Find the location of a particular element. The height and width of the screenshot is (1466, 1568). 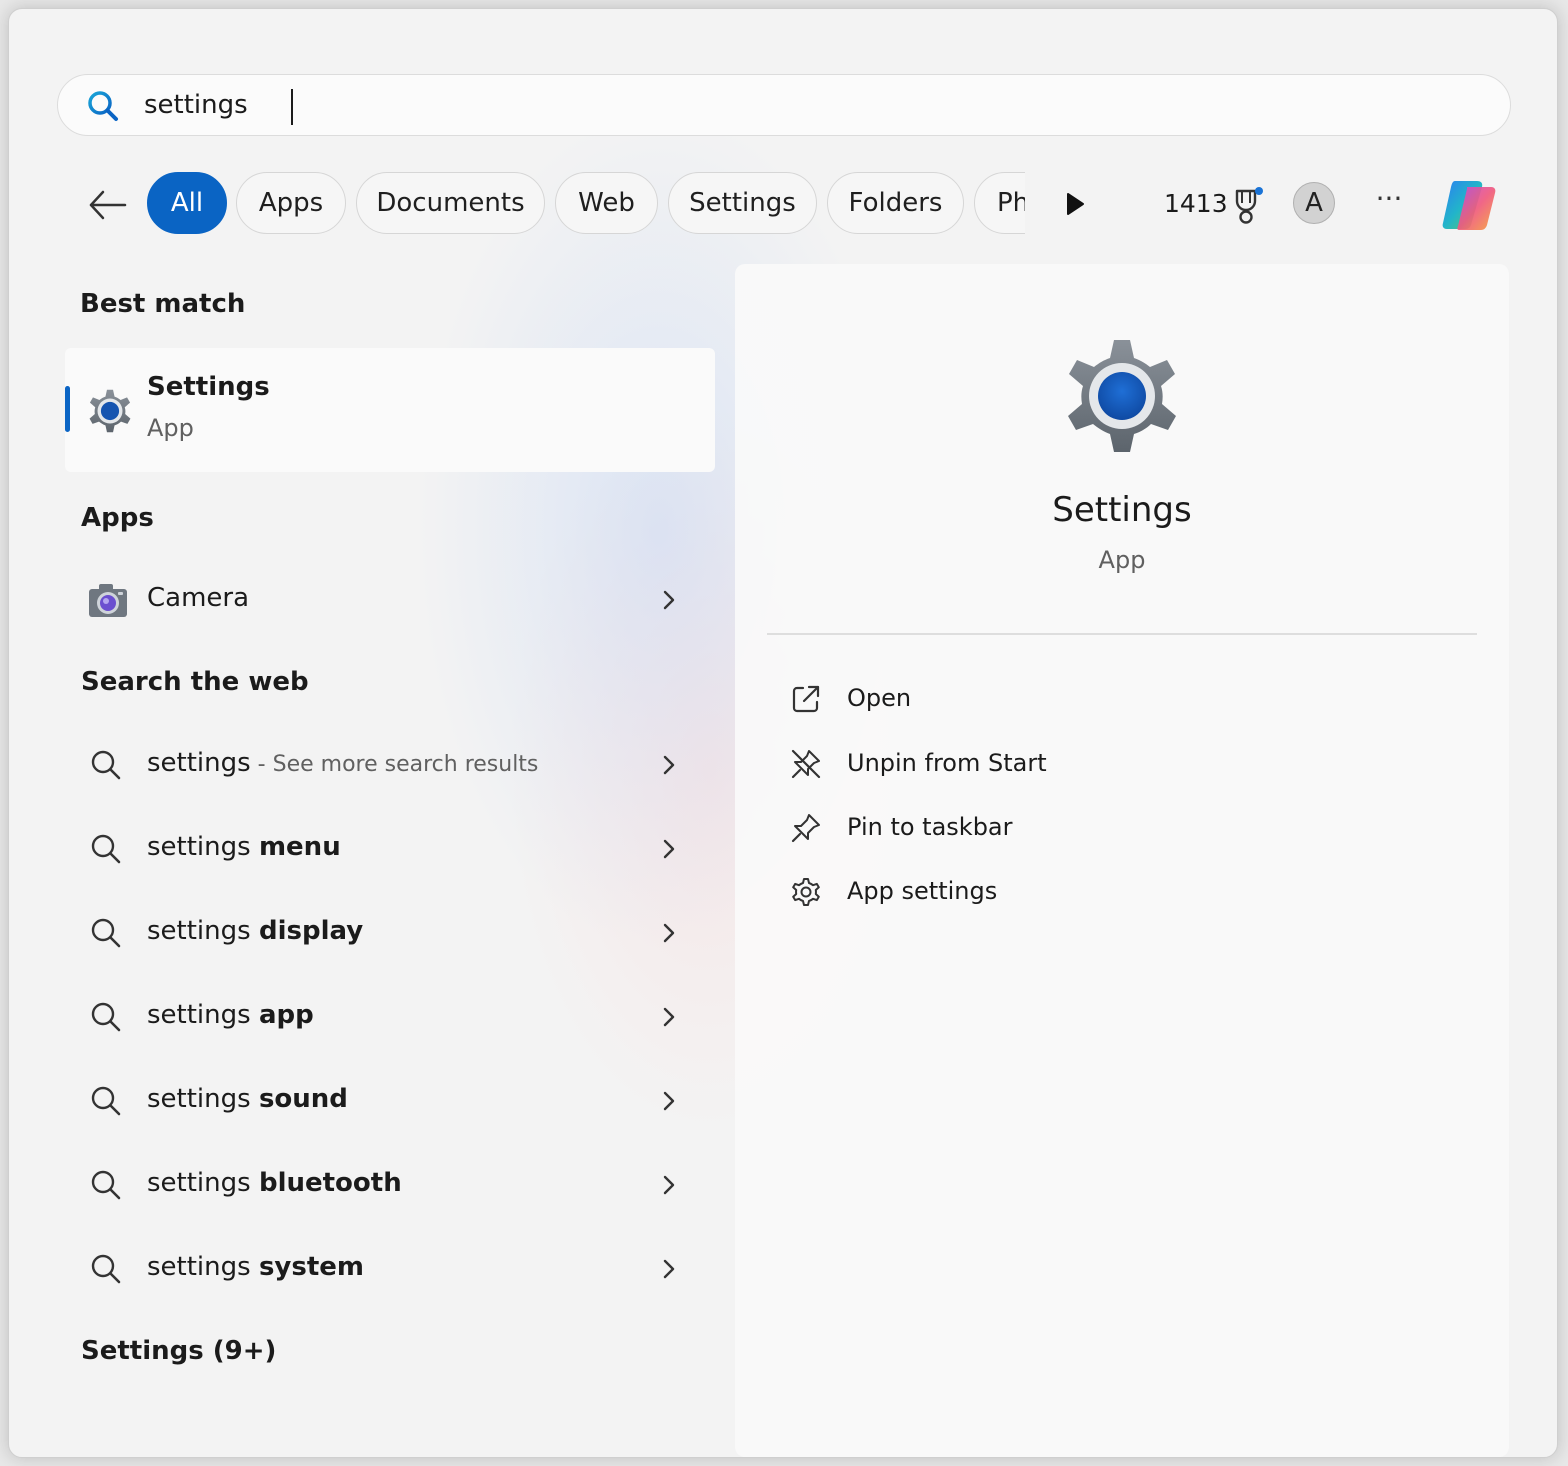

selection-indicator is located at coordinates (67, 409).